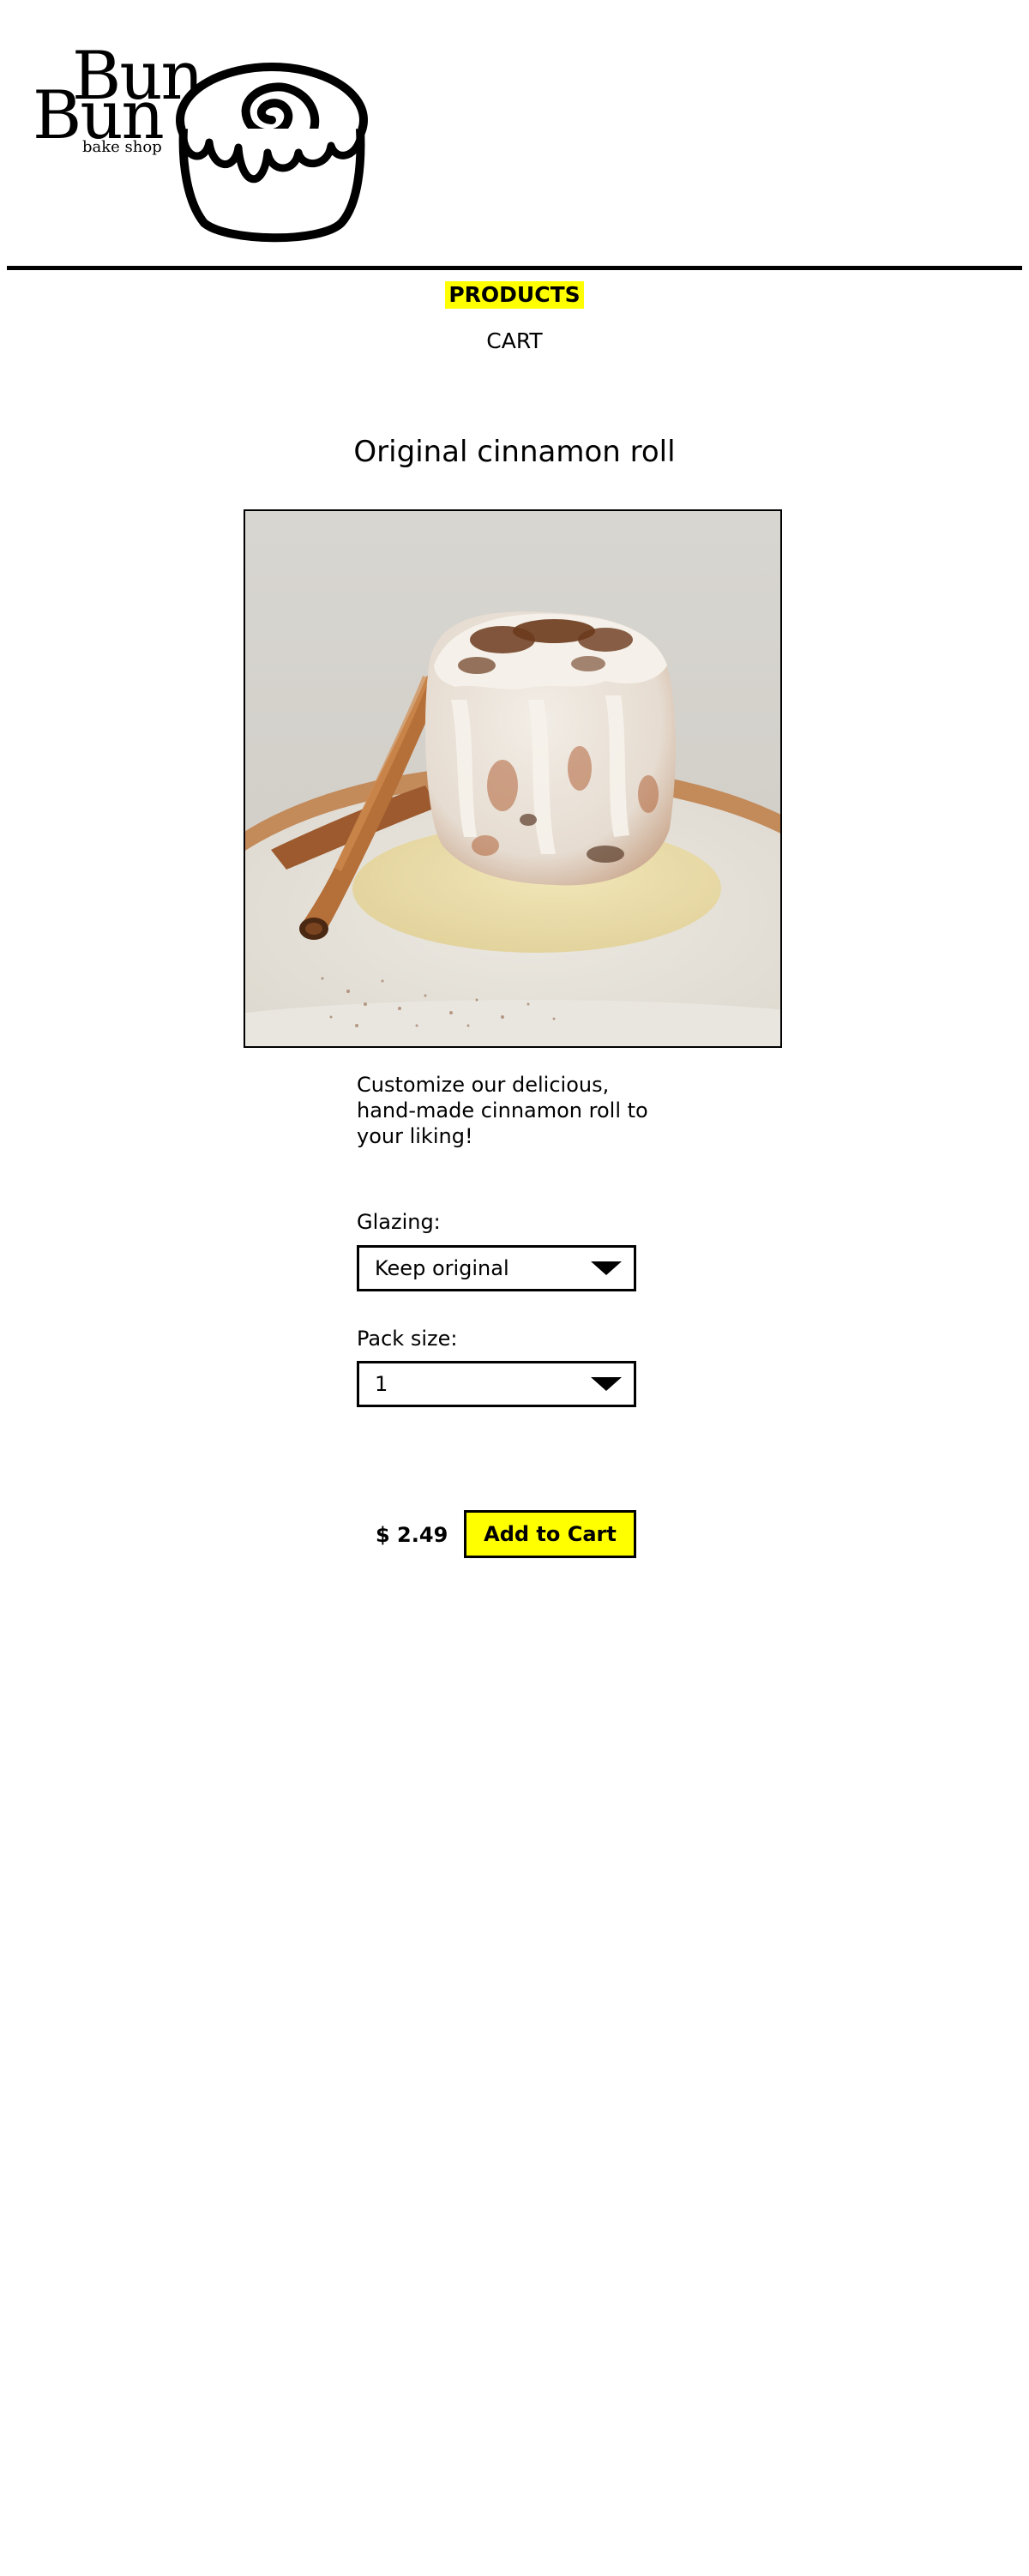 The image size is (1029, 2576). I want to click on pack-size-label: Pack size:, so click(408, 1339).